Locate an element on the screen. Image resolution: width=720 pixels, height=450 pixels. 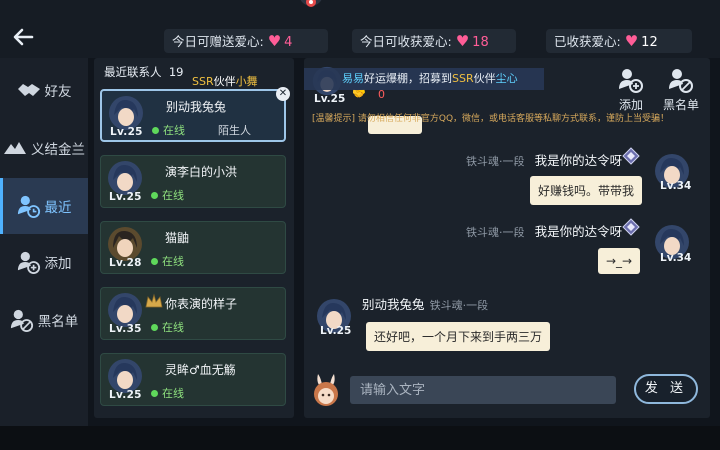
contact-name: 演李白的小洪 is located at coordinates (201, 172).